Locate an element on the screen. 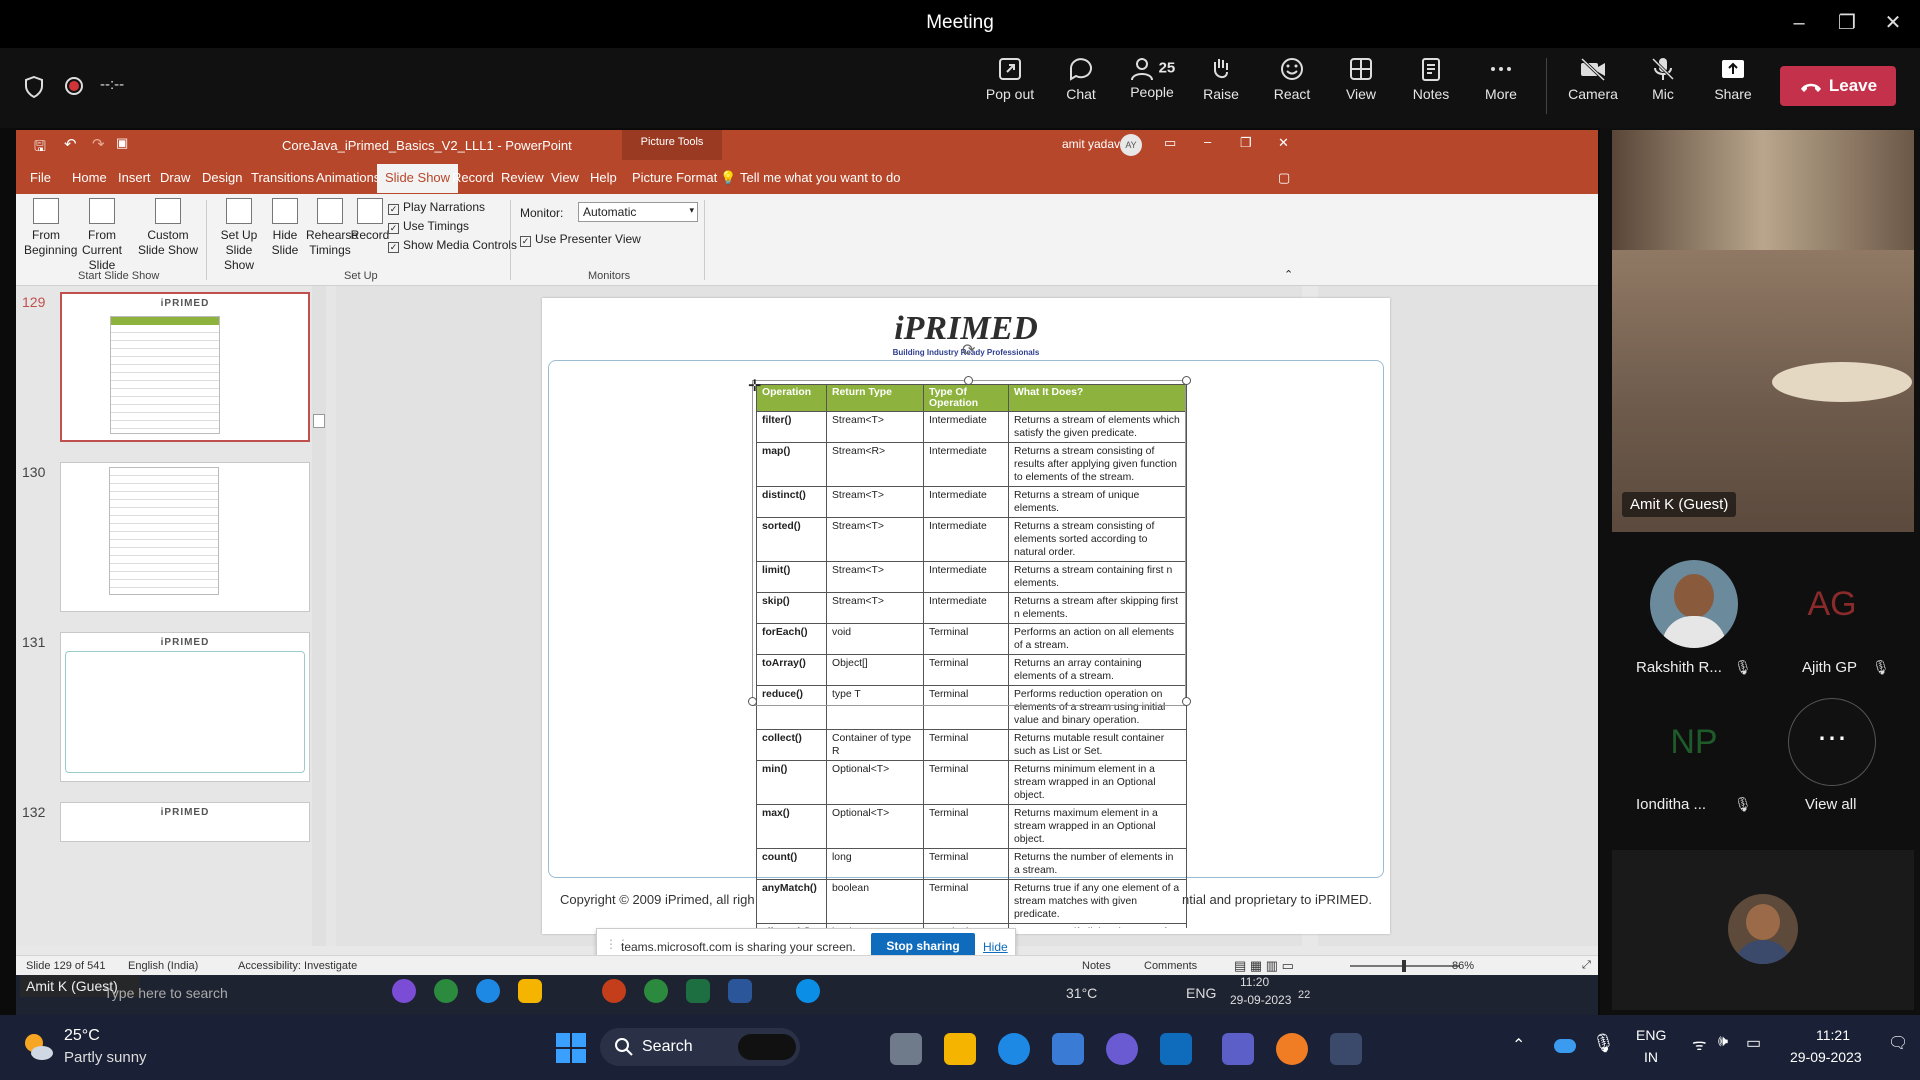  more-button: More is located at coordinates (1501, 79).